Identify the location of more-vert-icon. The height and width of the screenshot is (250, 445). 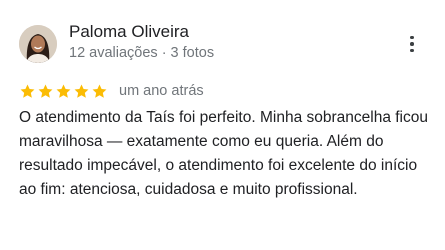
(412, 37).